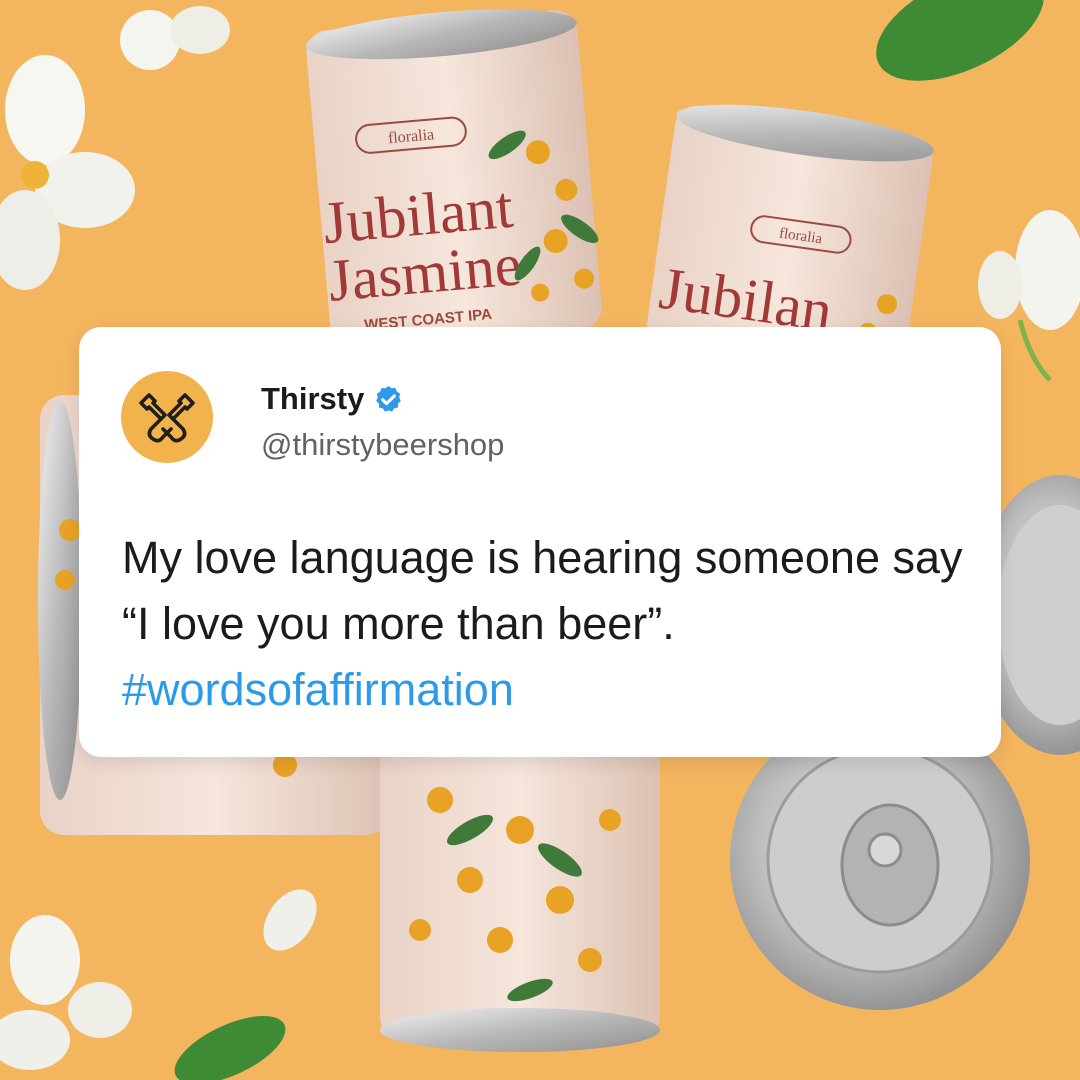 The height and width of the screenshot is (1080, 1080). Describe the element at coordinates (520, 896) in the screenshot. I see `beer-can-bottom` at that location.